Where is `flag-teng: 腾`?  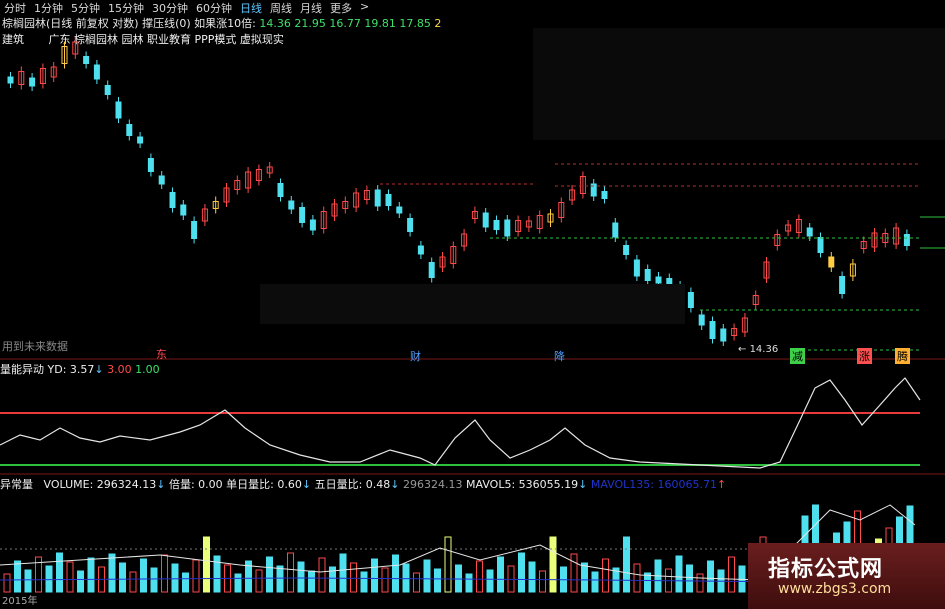
flag-teng: 腾 is located at coordinates (902, 356).